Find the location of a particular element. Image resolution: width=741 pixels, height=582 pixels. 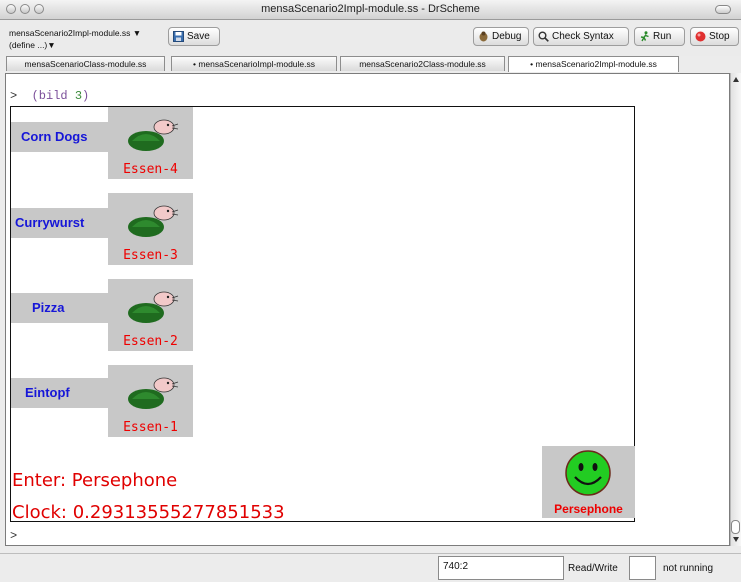

essen-tile-4: Essen-4 is located at coordinates (150, 143).